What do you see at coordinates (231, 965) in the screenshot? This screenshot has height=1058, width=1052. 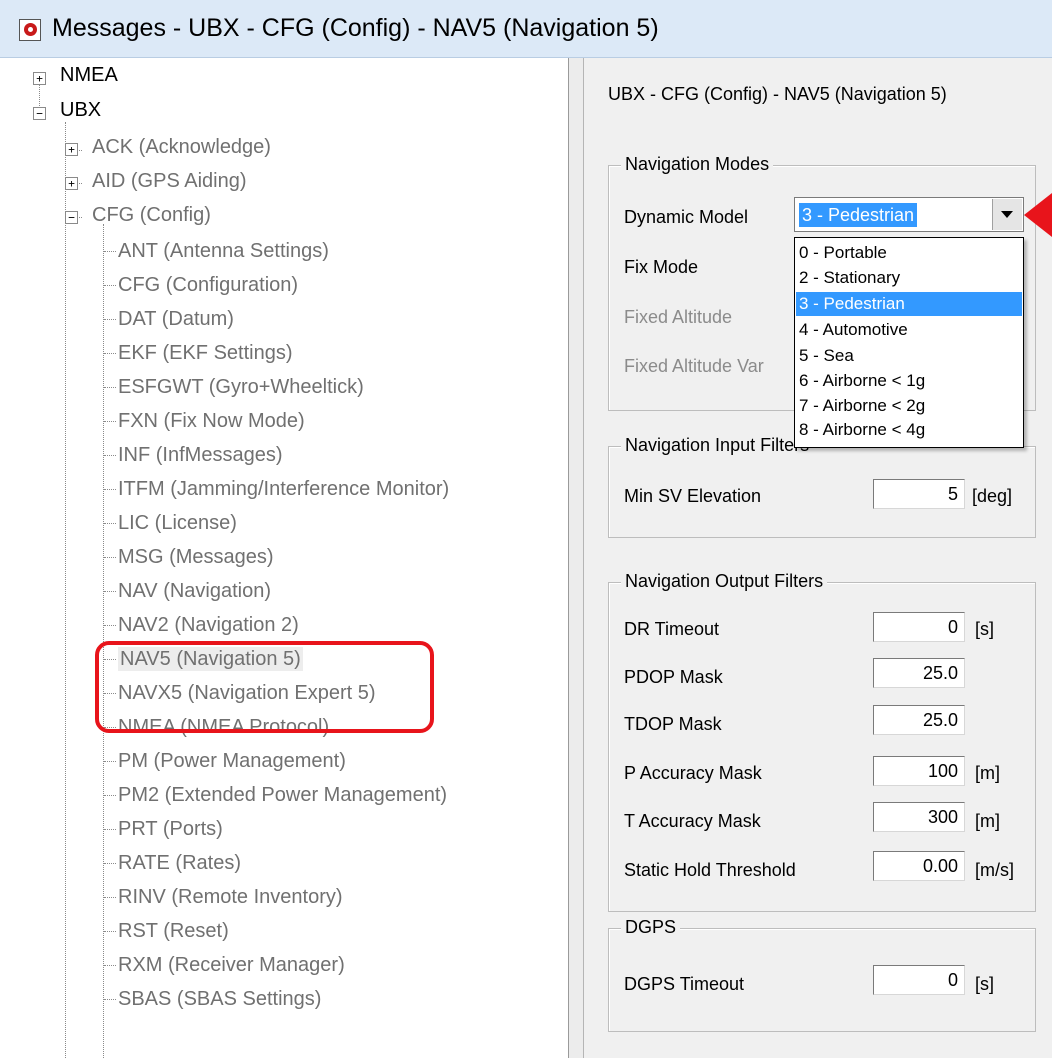 I see `tree-item-rxm: RXM (Receiver Manager)` at bounding box center [231, 965].